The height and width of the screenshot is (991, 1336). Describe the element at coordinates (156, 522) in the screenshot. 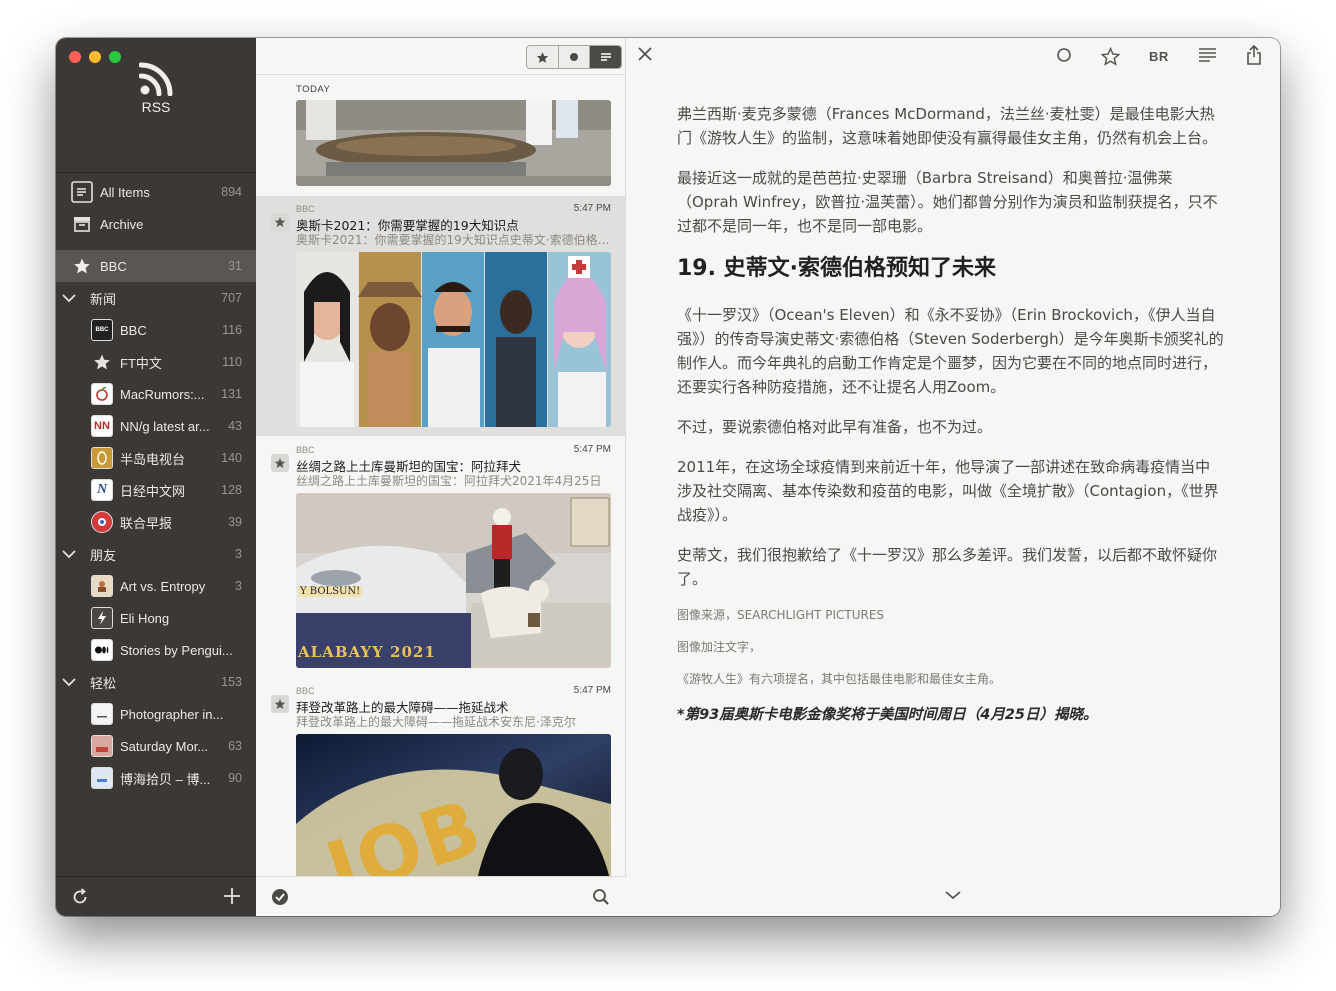

I see `sidebar-item-zaobao: 联合早报 39` at that location.